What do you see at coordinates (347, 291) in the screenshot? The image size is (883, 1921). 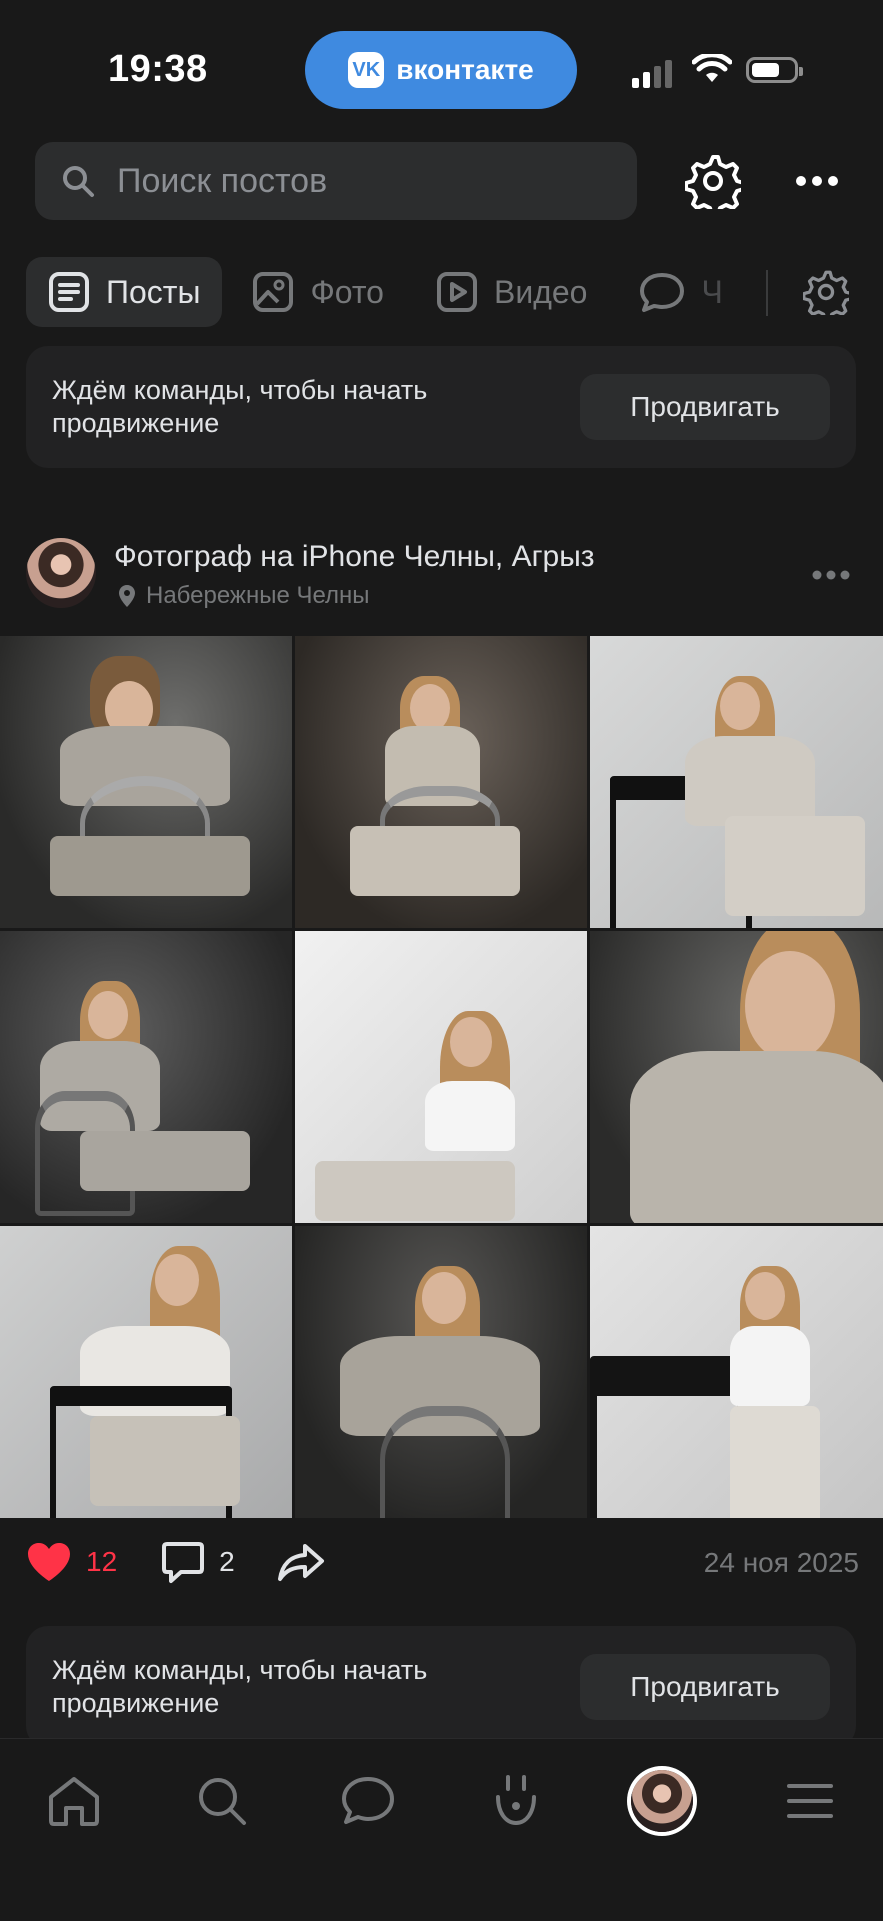 I see `tab-photo-label: Фото` at bounding box center [347, 291].